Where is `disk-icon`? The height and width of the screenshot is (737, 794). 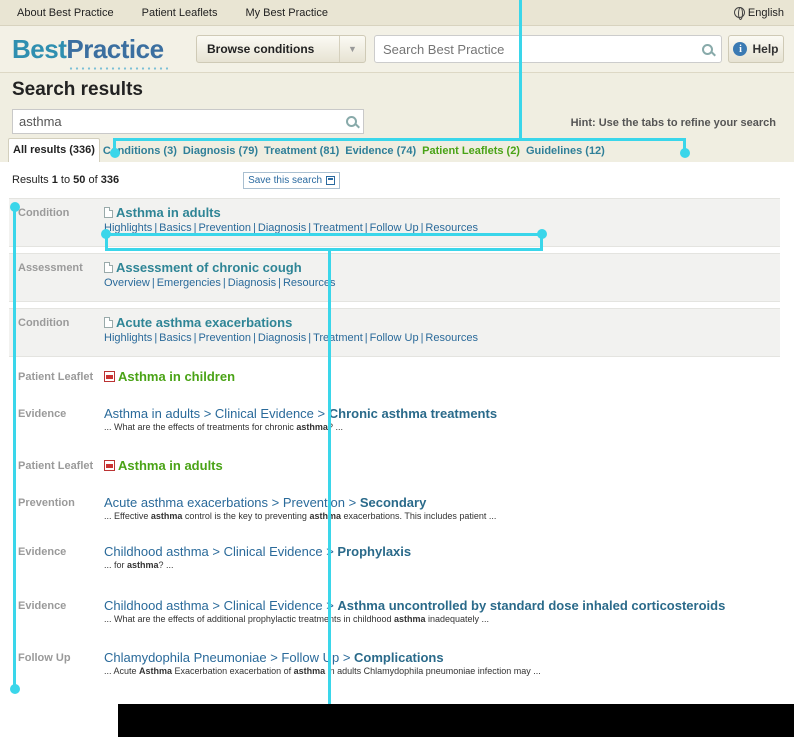
disk-icon is located at coordinates (331, 180).